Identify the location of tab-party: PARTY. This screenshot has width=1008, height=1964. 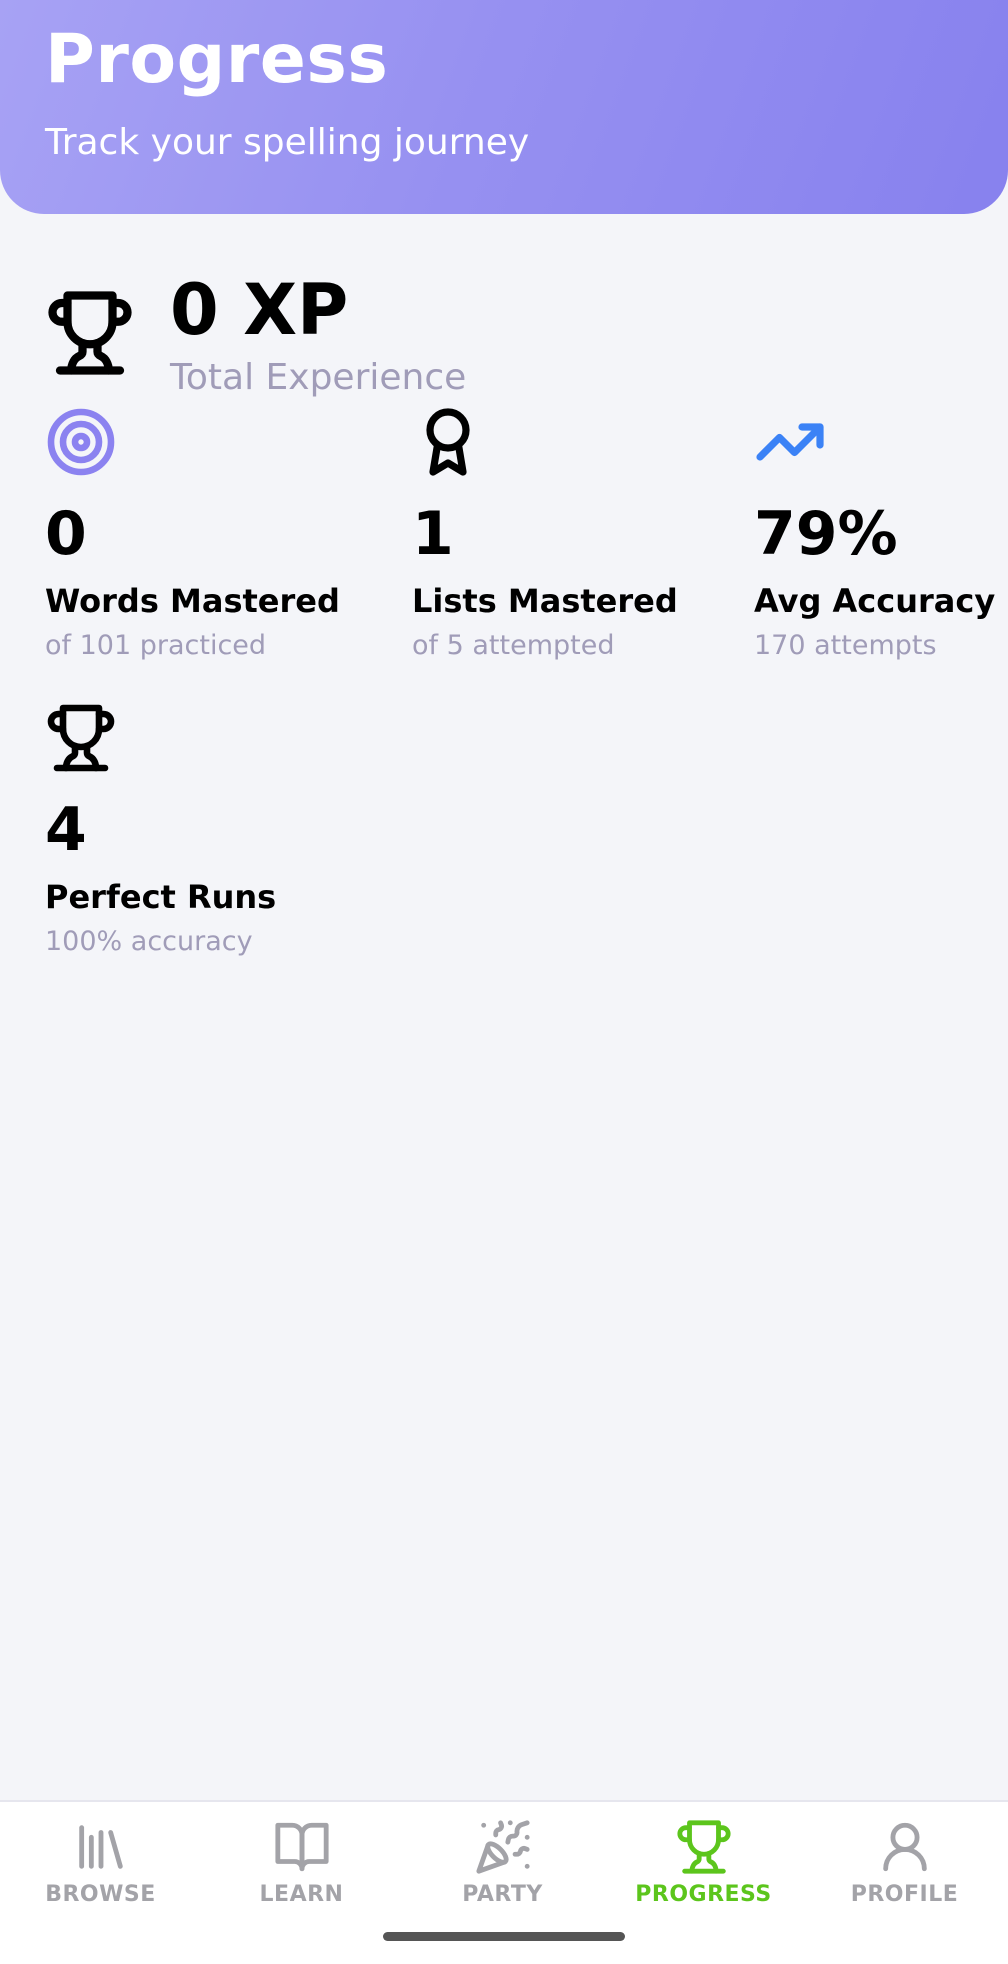
(502, 1873).